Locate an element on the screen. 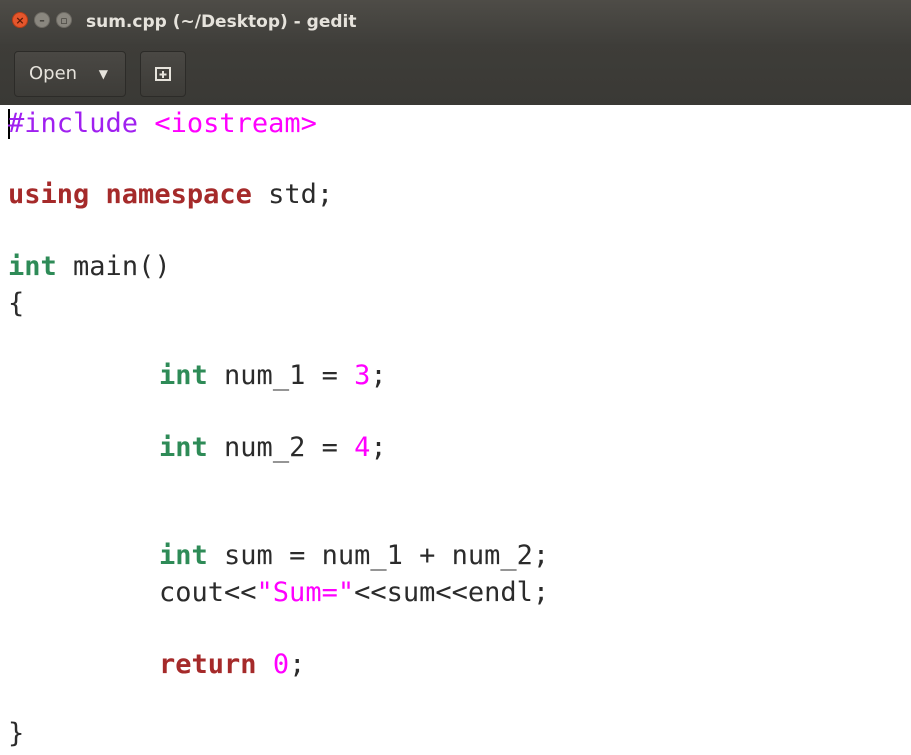  code-line-8: cout<<"Sum="<<sum<<endl; is located at coordinates (354, 593).